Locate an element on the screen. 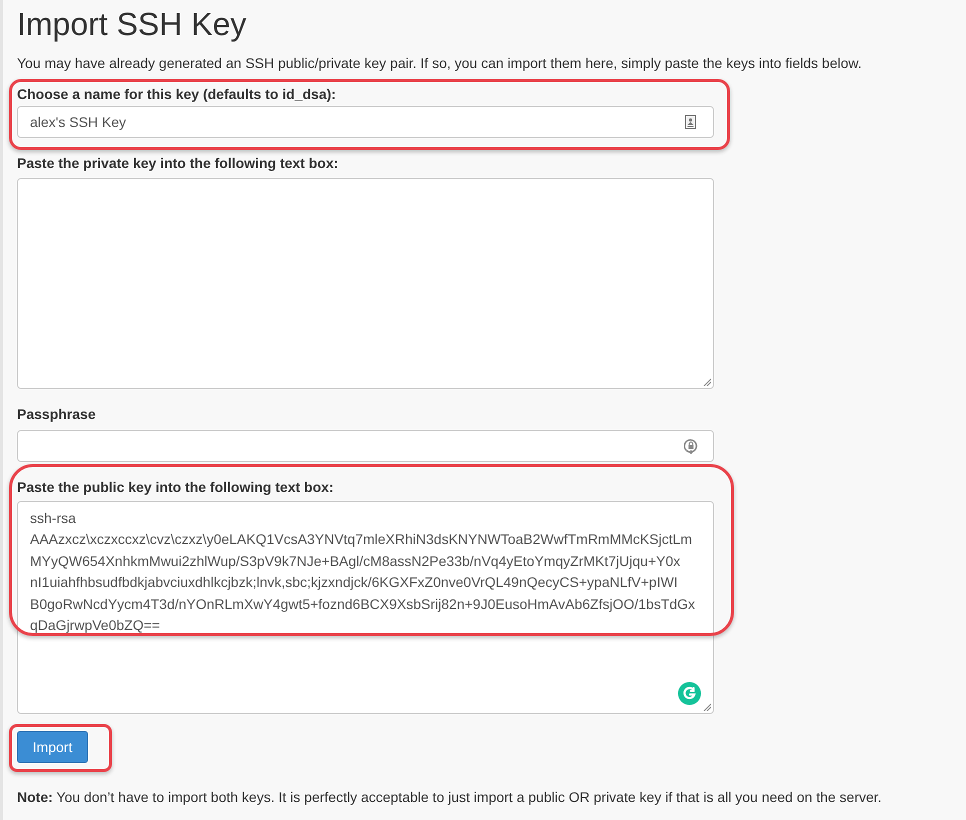 This screenshot has height=820, width=966. field-label: Choose a name for this key (defaults to id_dsa): is located at coordinates (177, 94).